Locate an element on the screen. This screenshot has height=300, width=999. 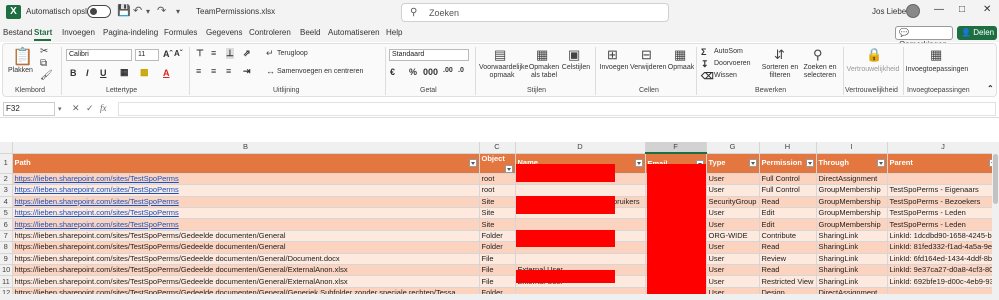
font-size-select: 11 is located at coordinates (147, 55).